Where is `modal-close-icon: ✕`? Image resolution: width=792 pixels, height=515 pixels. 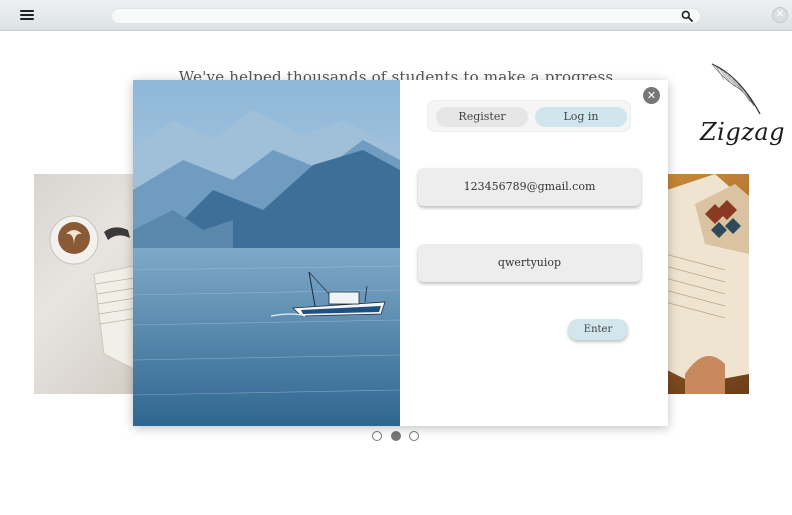
modal-close-icon: ✕ is located at coordinates (651, 95).